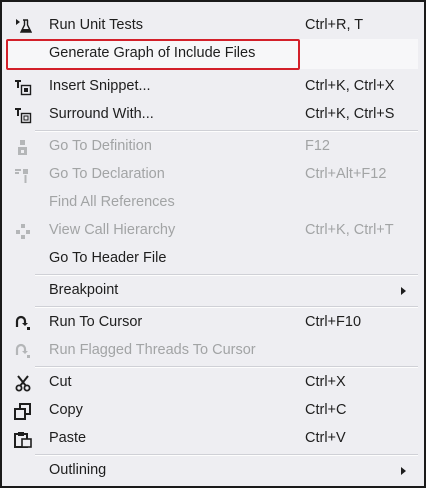 This screenshot has height=492, width=430. Describe the element at coordinates (334, 25) in the screenshot. I see `menu-item-shortcut: Ctrl+R, T` at that location.